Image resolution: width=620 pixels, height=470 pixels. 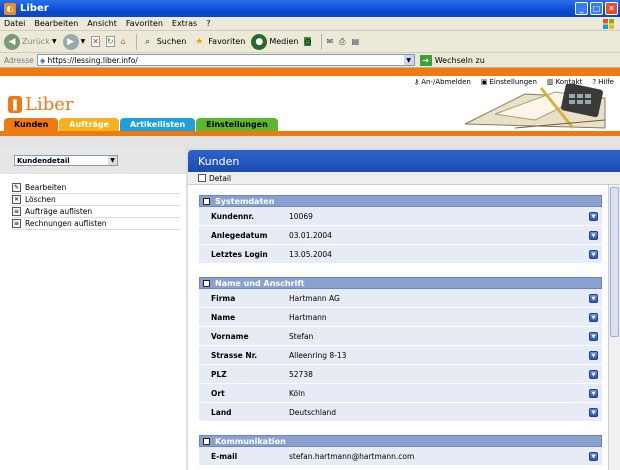 I want to click on go-button: Wechseln zu, so click(x=460, y=60).